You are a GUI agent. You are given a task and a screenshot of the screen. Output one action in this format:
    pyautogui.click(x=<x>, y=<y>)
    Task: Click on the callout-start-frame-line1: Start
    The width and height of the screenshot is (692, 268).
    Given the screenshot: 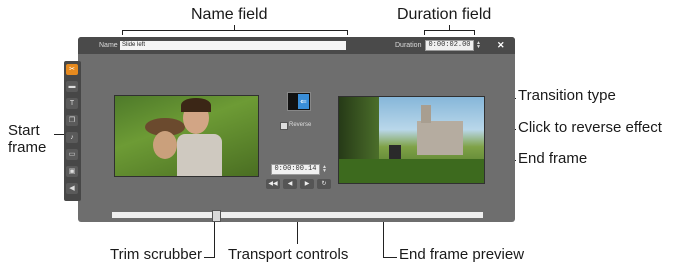 What is the action you would take?
    pyautogui.click(x=24, y=130)
    